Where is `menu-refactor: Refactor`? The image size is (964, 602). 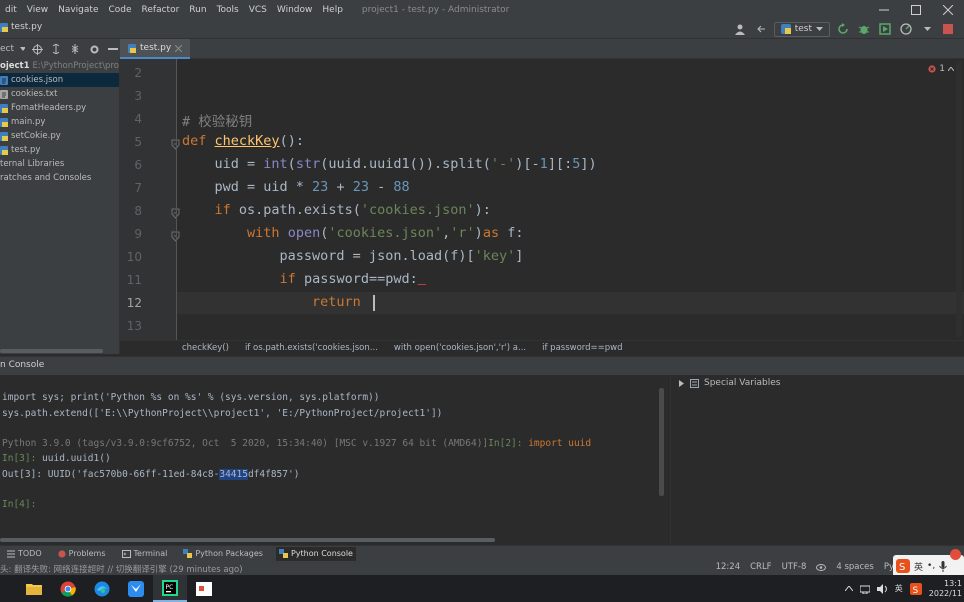 menu-refactor: Refactor is located at coordinates (161, 10).